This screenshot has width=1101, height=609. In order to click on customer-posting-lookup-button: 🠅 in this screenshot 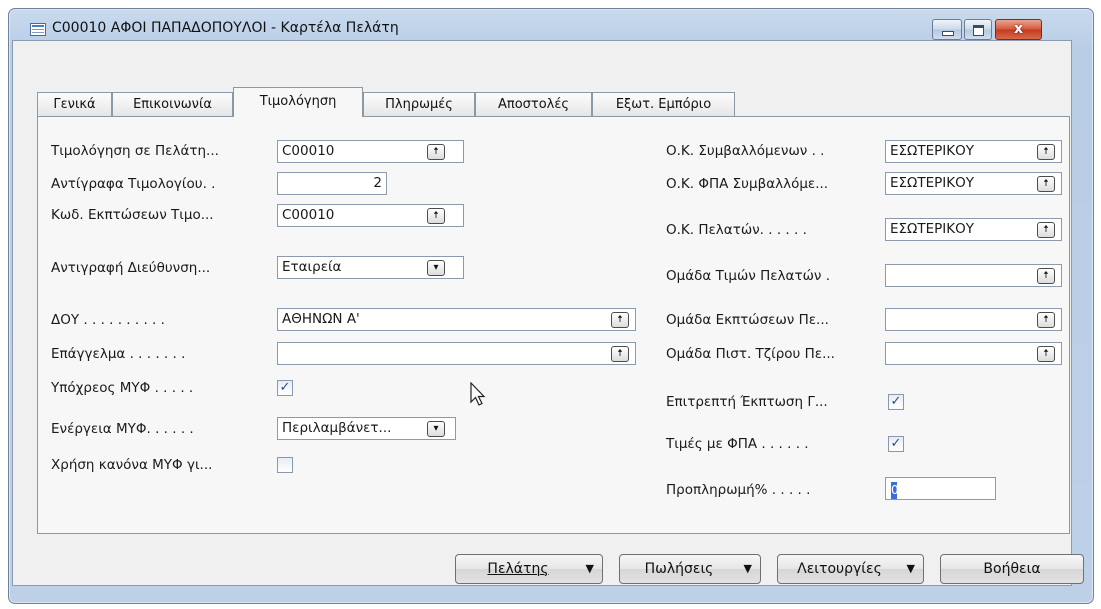, I will do `click(1046, 230)`.